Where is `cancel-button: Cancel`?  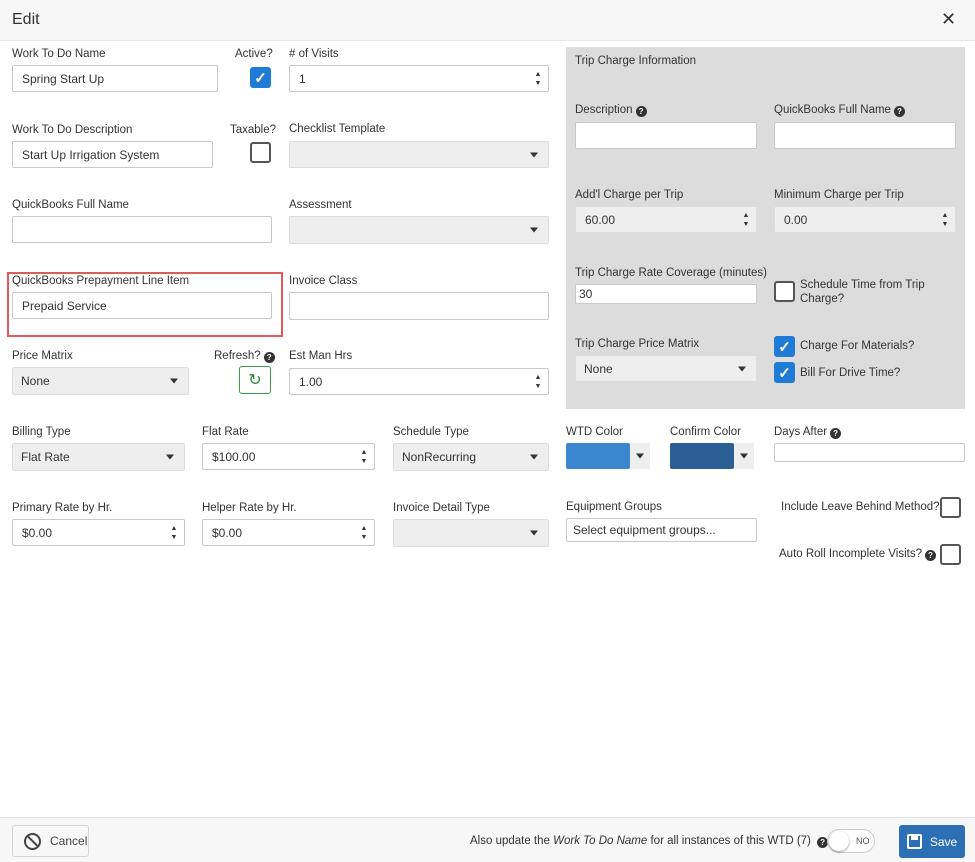
cancel-button: Cancel is located at coordinates (50, 841).